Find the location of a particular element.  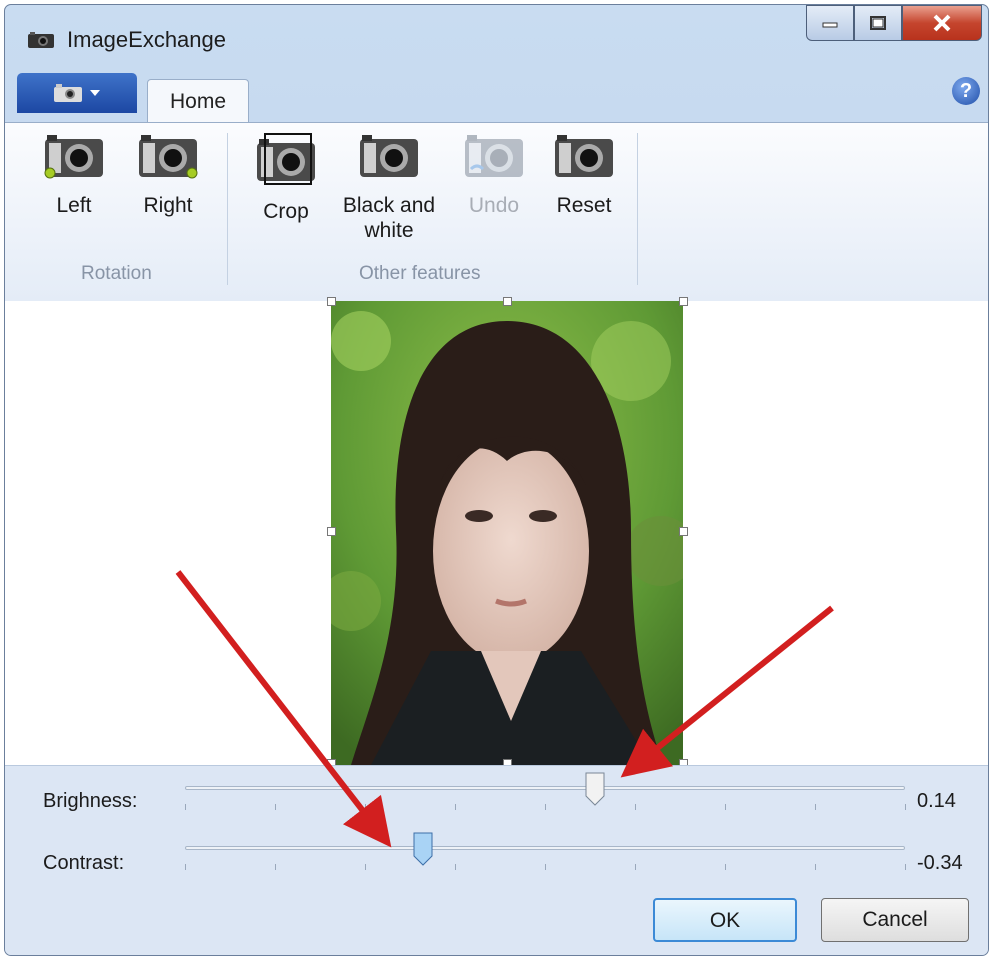

title-bar: ImageExchange is located at coordinates (496, 38).